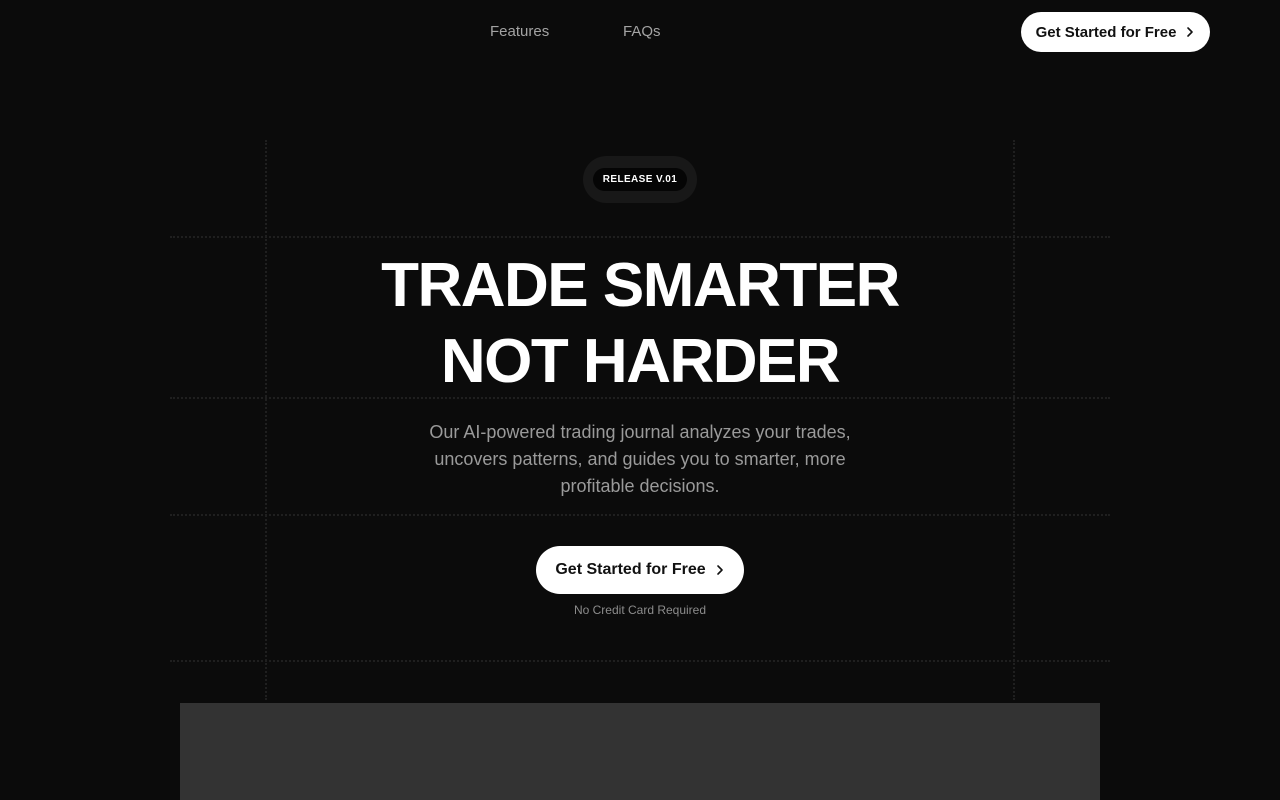 This screenshot has height=800, width=1280. I want to click on hero-get-started-button: Get Started for Free, so click(640, 570).